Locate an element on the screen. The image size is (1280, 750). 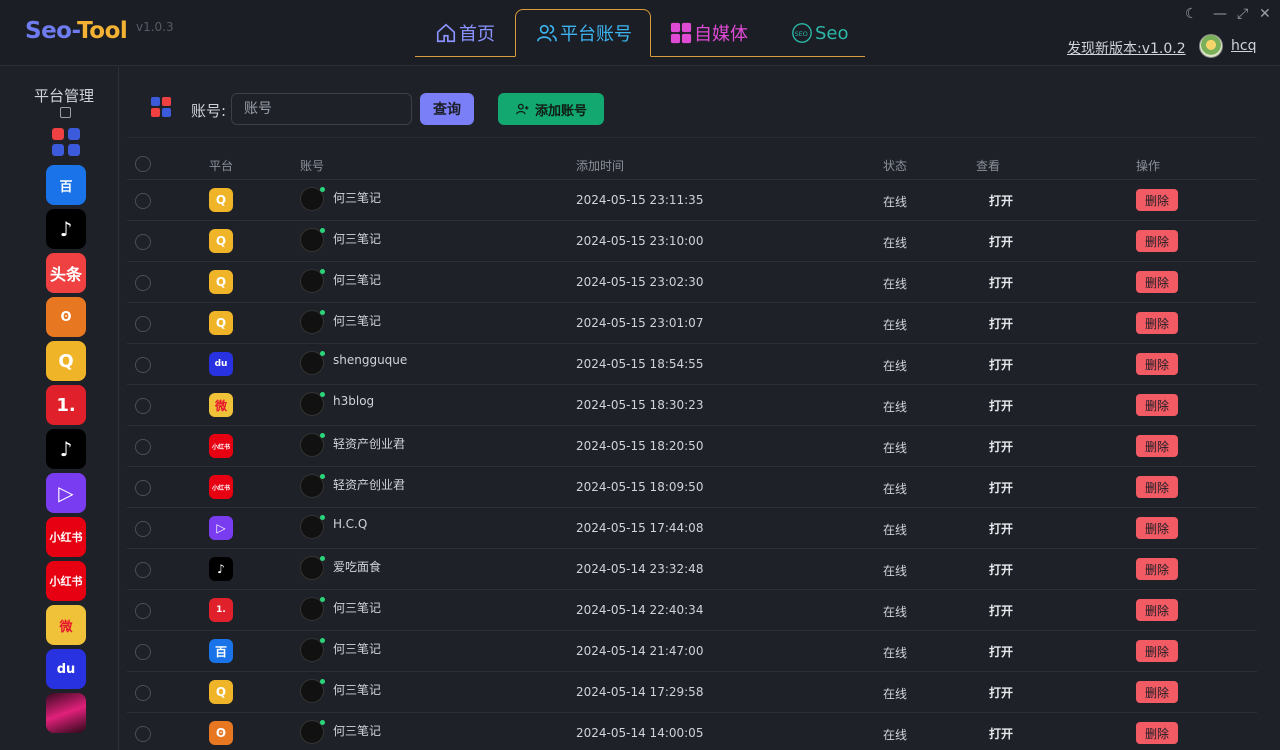
table-row: ♪ 爱吃面食 2024-05-14 23:32:48 在线 打开 删除 is located at coordinates (692, 569).